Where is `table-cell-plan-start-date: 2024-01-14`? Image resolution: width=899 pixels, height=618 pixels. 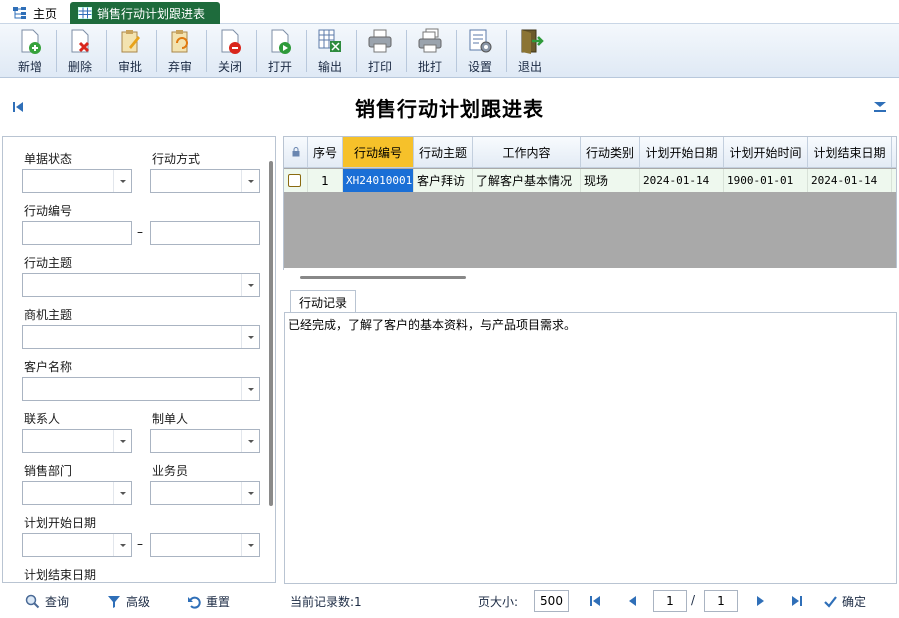 table-cell-plan-start-date: 2024-01-14 is located at coordinates (682, 180).